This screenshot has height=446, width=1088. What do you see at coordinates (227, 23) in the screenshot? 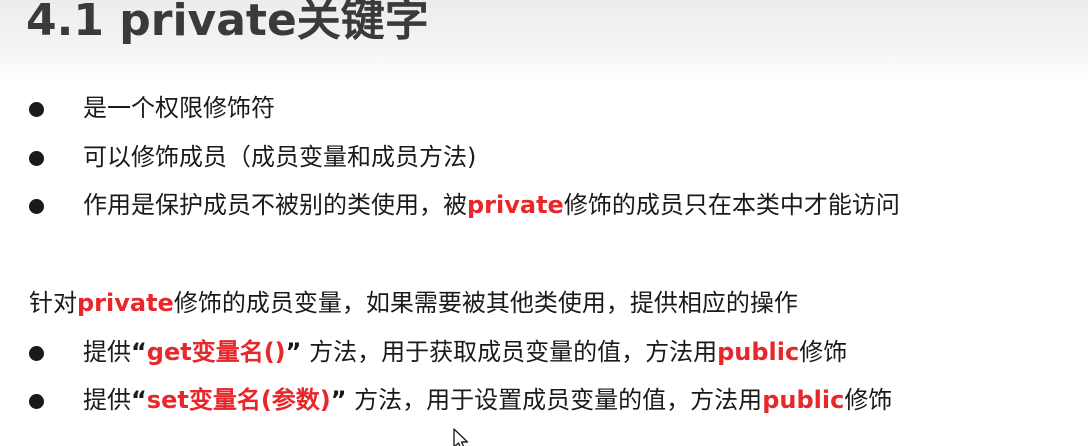
I see `slide-title: 4.1 private关键字` at bounding box center [227, 23].